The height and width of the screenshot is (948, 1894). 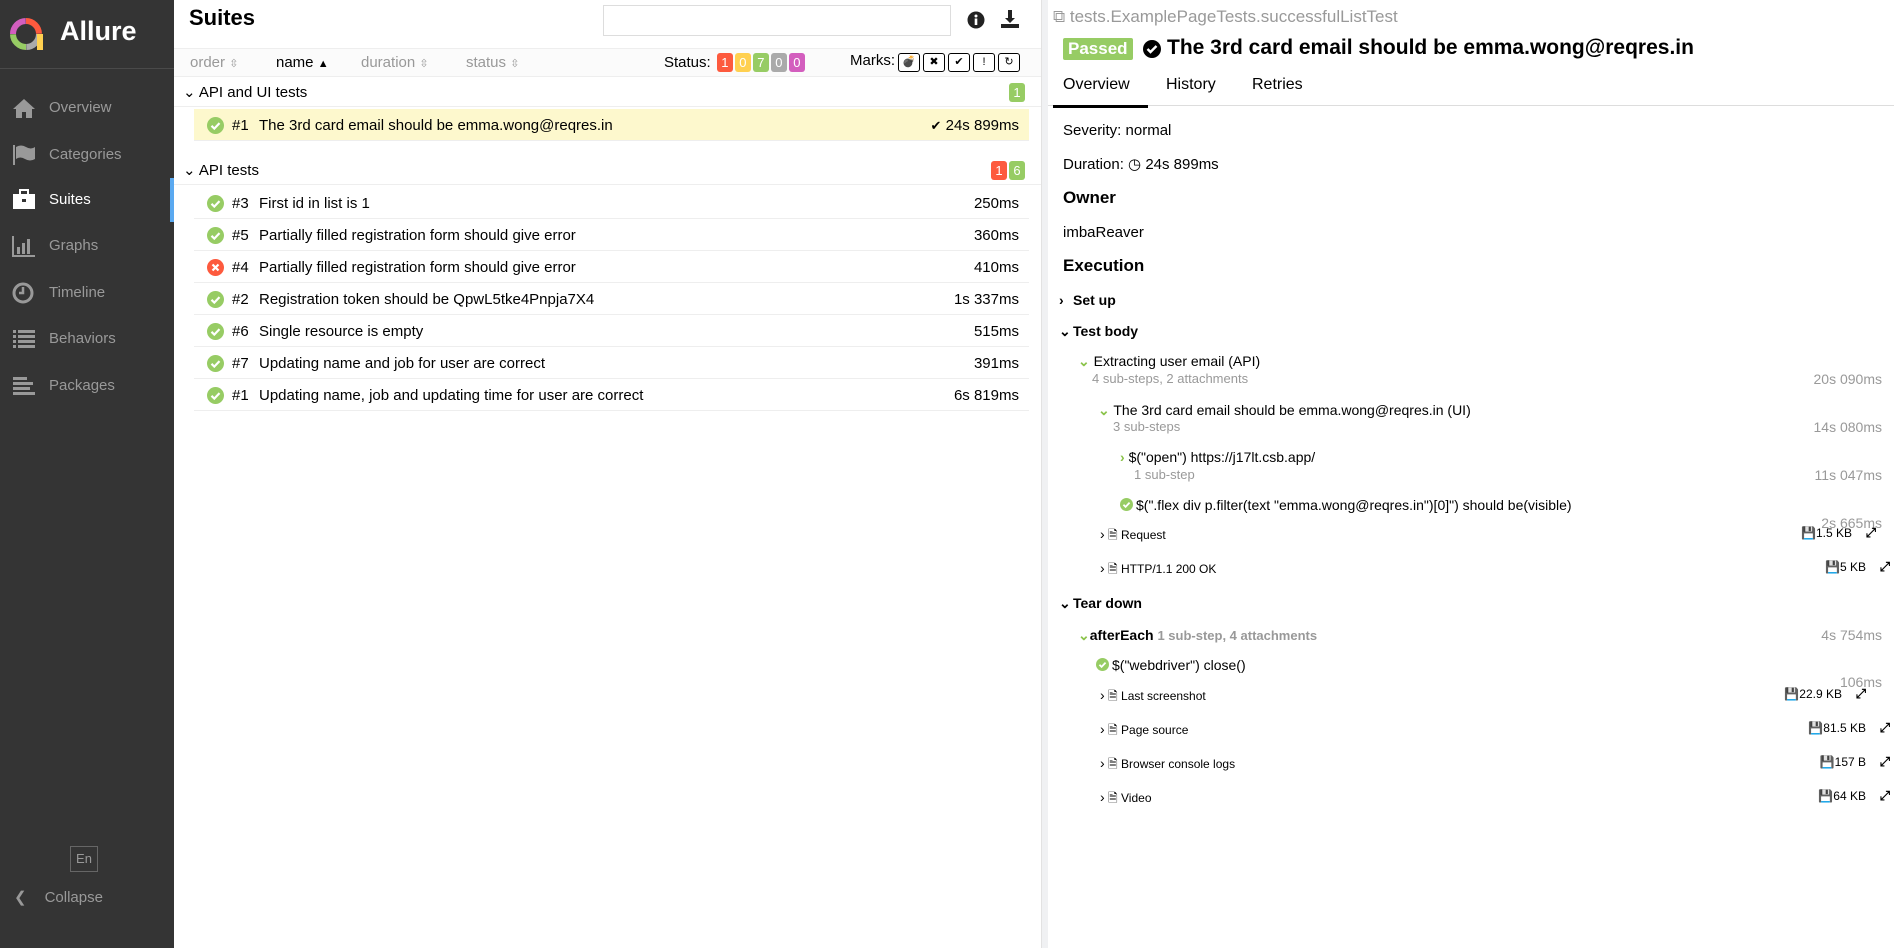 I want to click on sidebar-item-timeline: Timeline, so click(x=87, y=293).